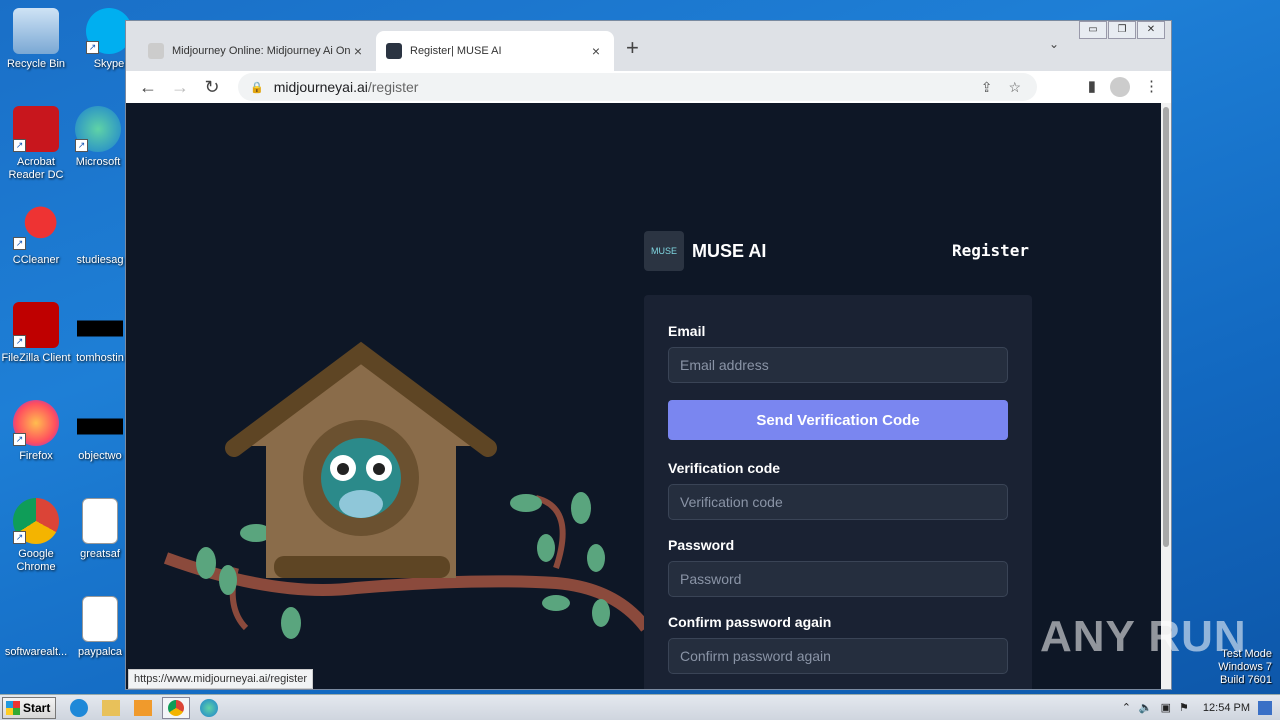 The image size is (1280, 720). What do you see at coordinates (393, 87) in the screenshot?
I see `url-path: /register` at bounding box center [393, 87].